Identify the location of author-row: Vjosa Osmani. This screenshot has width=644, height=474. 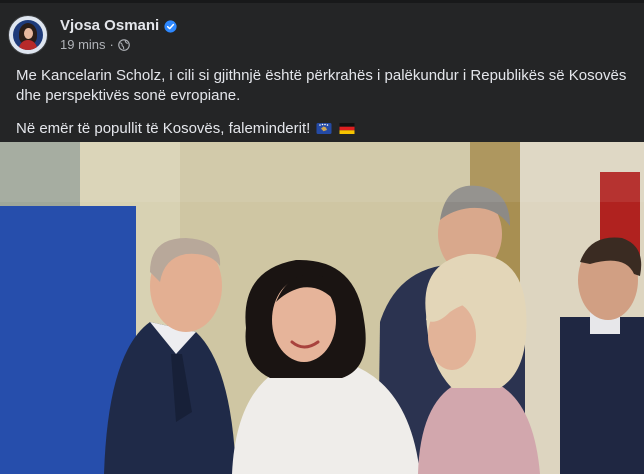
(118, 26).